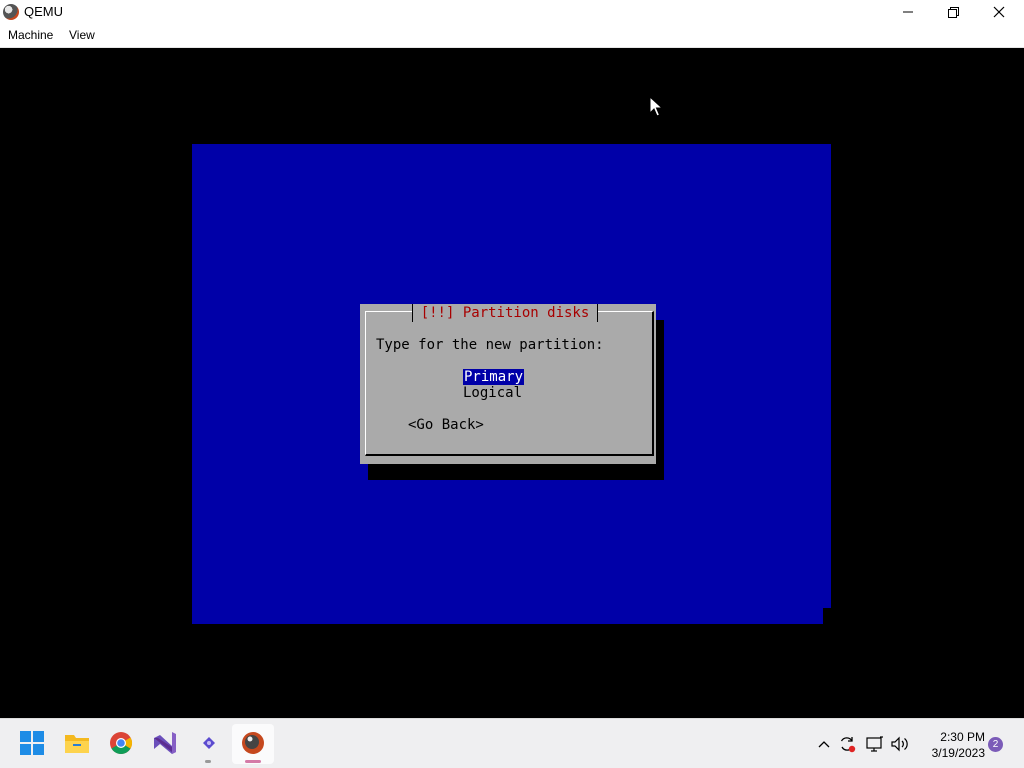 This screenshot has height=768, width=1024. Describe the element at coordinates (512, 36) in the screenshot. I see `menu-bar: Machine View` at that location.